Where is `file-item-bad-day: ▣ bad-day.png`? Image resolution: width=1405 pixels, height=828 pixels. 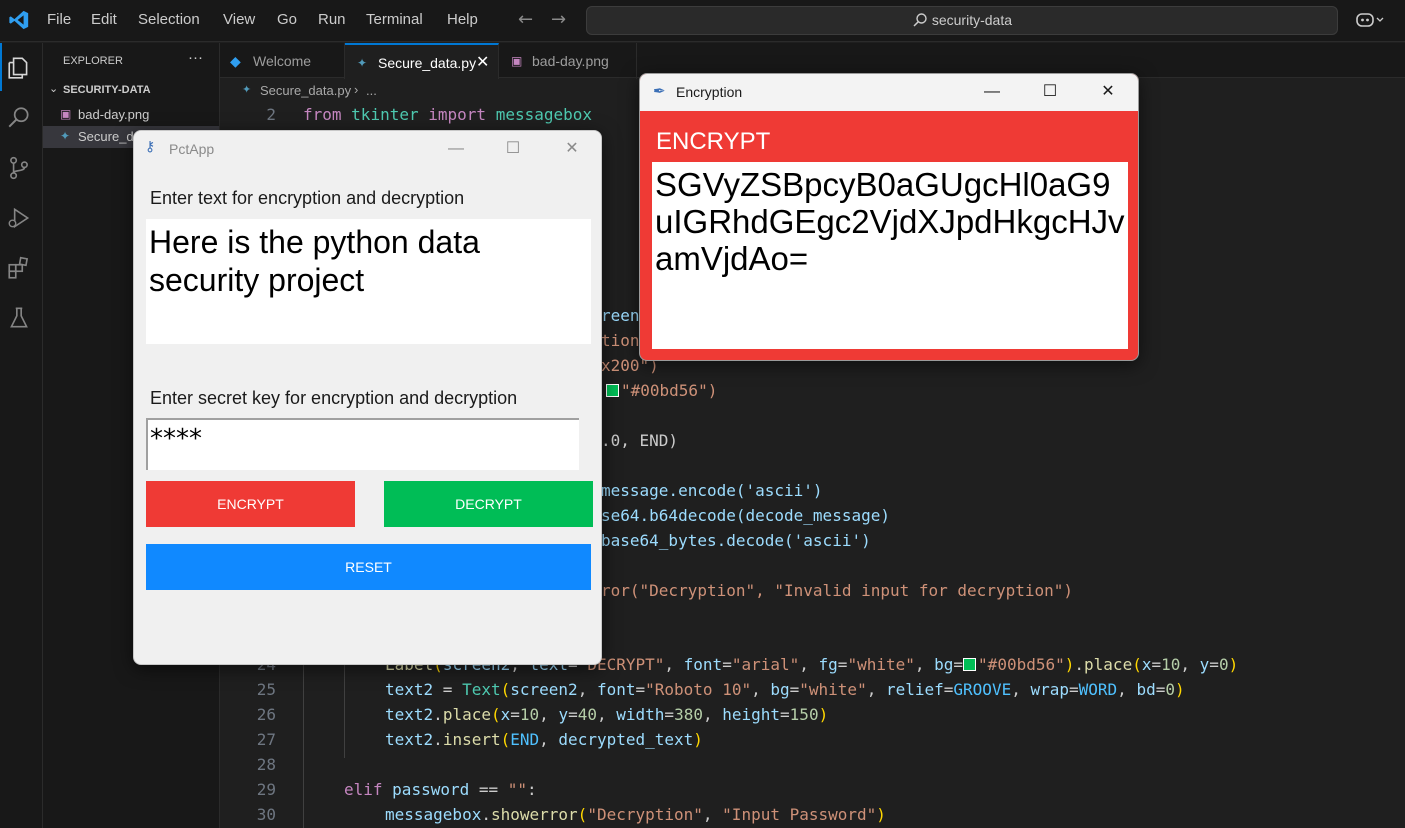
file-item-bad-day: ▣ bad-day.png is located at coordinates (131, 115).